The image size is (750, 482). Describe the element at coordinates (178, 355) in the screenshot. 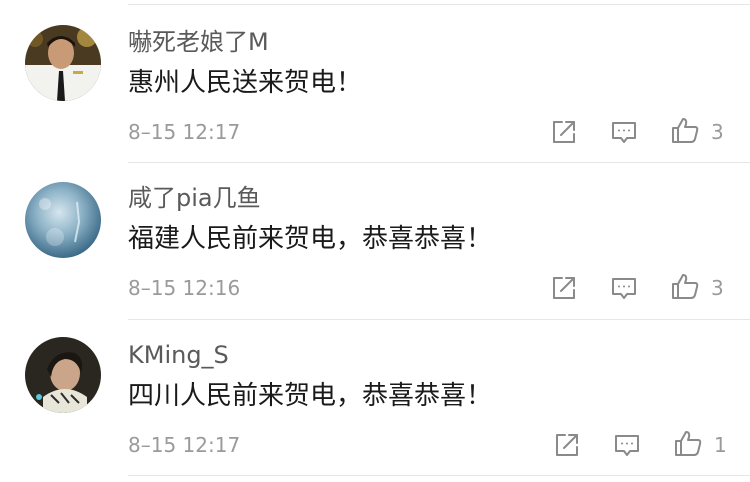

I see `comment-username: KMing_S` at that location.